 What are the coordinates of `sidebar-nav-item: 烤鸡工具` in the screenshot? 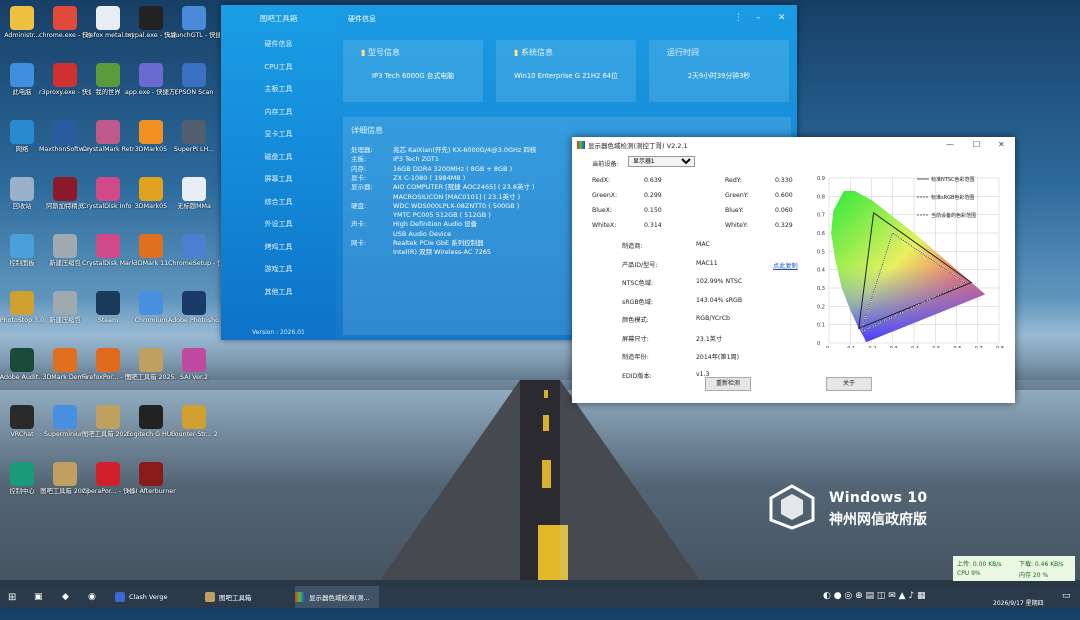 It's located at (278, 247).